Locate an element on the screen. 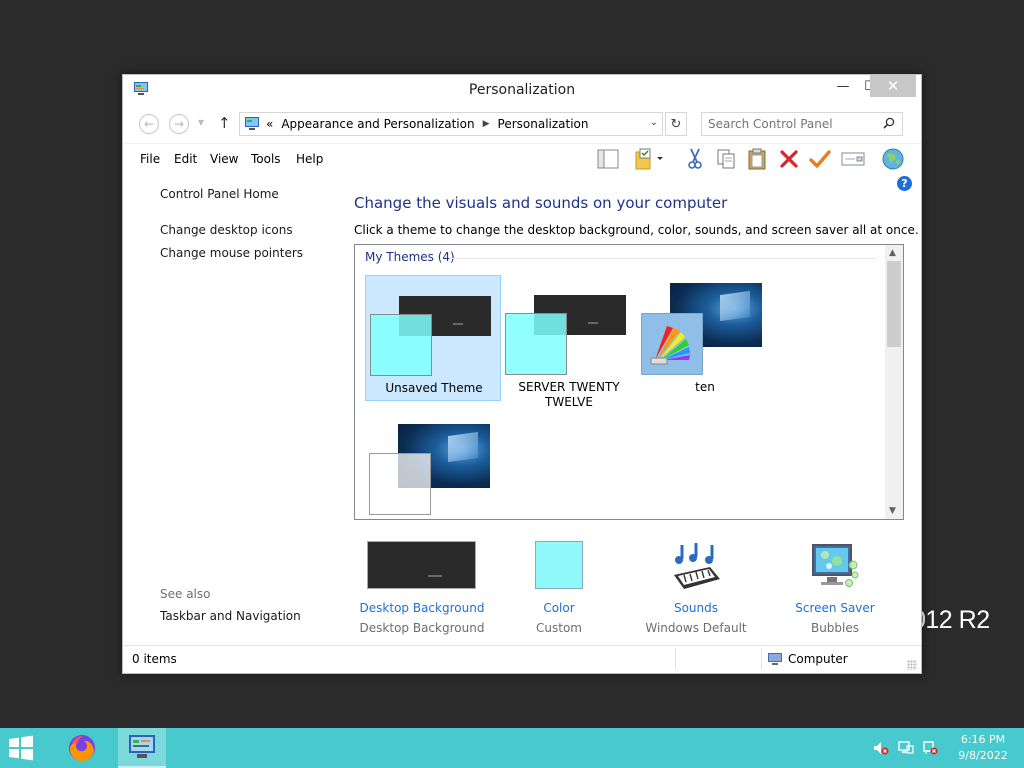 Image resolution: width=1024 pixels, height=768 pixels. theme-label: SERVER TWENTY TWELVE is located at coordinates (569, 394).